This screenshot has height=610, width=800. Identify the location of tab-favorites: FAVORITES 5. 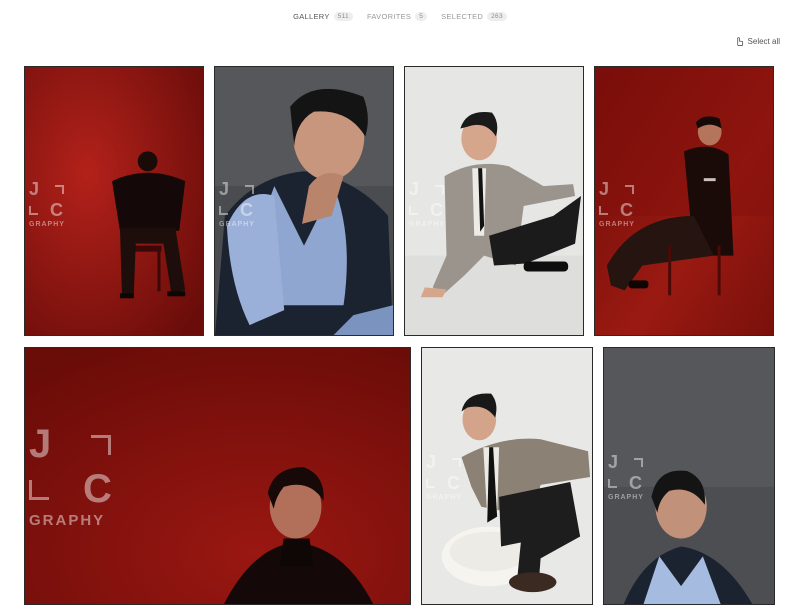
(397, 16).